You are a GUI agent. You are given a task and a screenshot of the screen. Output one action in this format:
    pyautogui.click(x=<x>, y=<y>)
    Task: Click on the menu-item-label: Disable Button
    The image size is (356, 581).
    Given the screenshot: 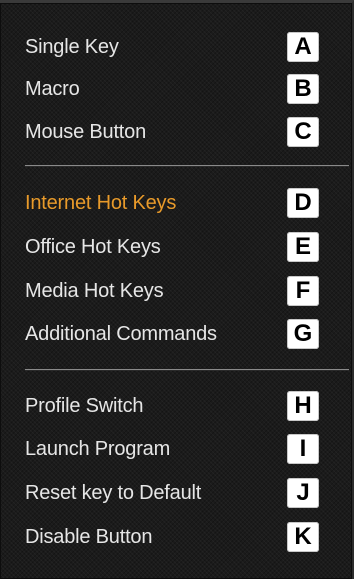 What is the action you would take?
    pyautogui.click(x=89, y=537)
    